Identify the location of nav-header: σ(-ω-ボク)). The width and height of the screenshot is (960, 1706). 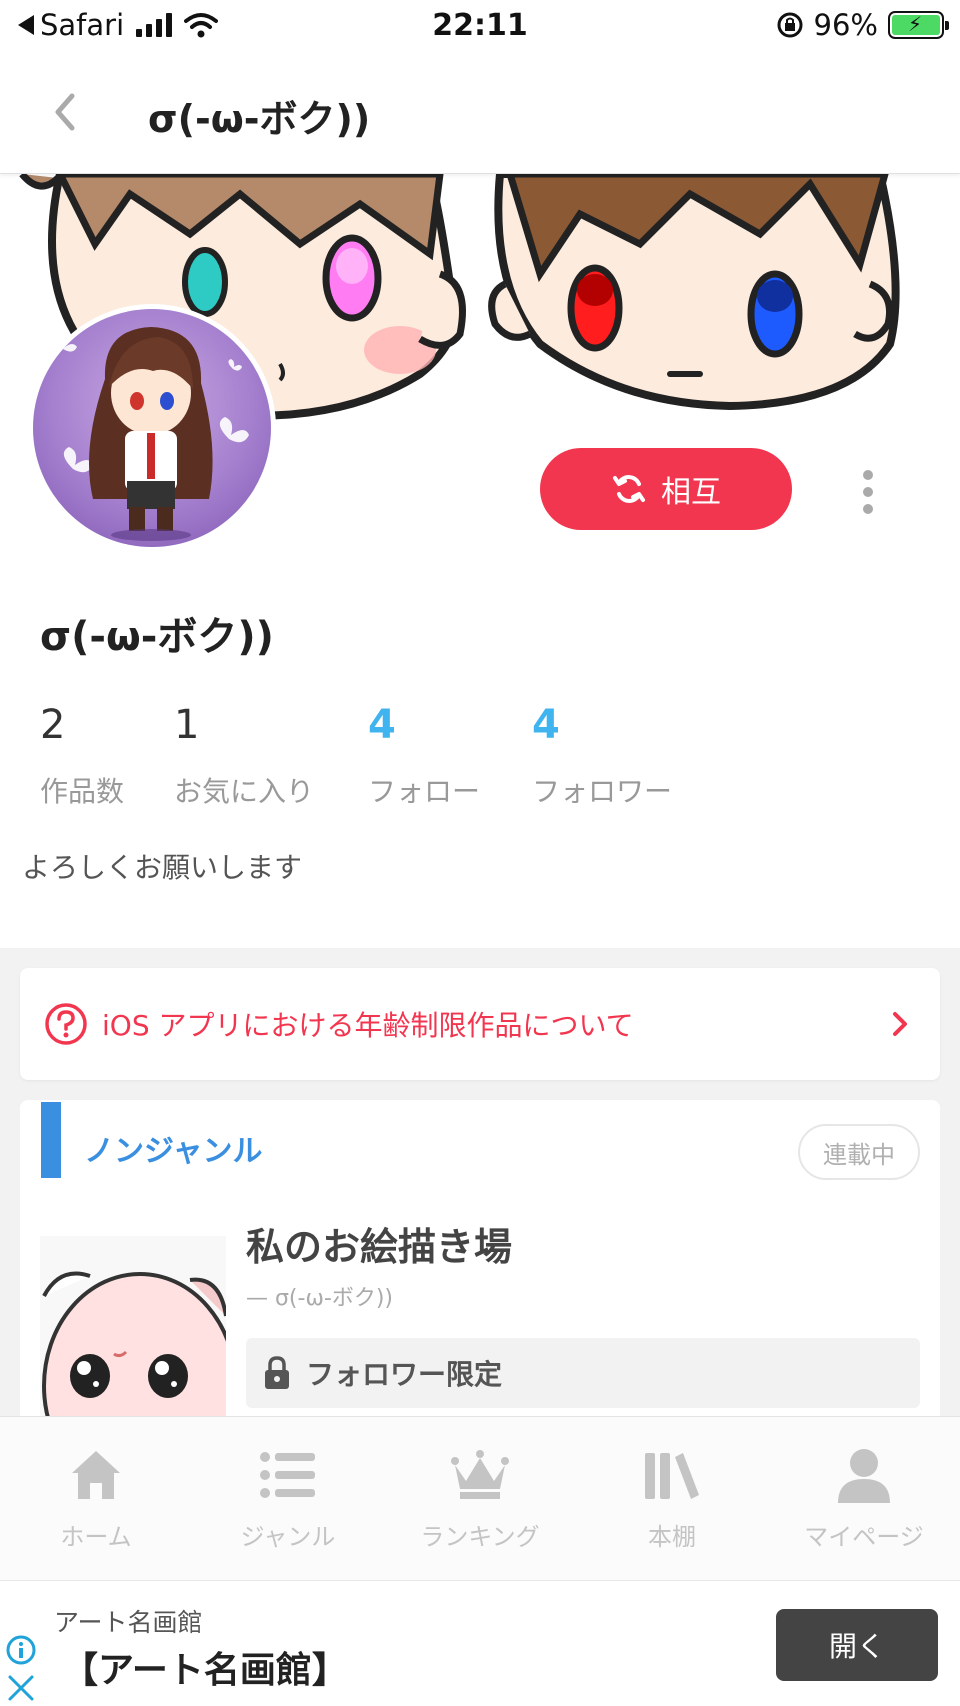
(480, 113).